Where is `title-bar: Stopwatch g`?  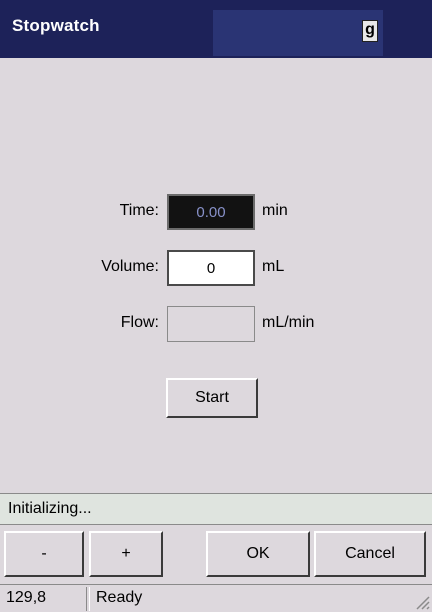 title-bar: Stopwatch g is located at coordinates (216, 29).